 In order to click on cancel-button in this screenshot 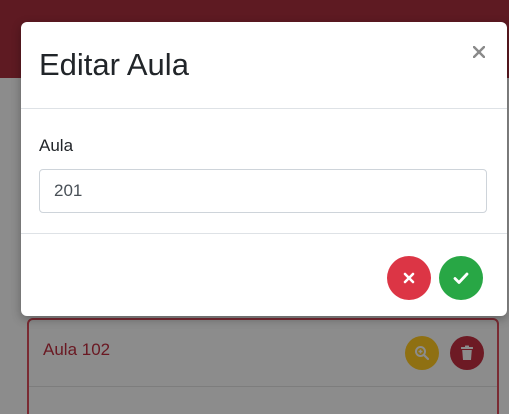, I will do `click(409, 278)`.